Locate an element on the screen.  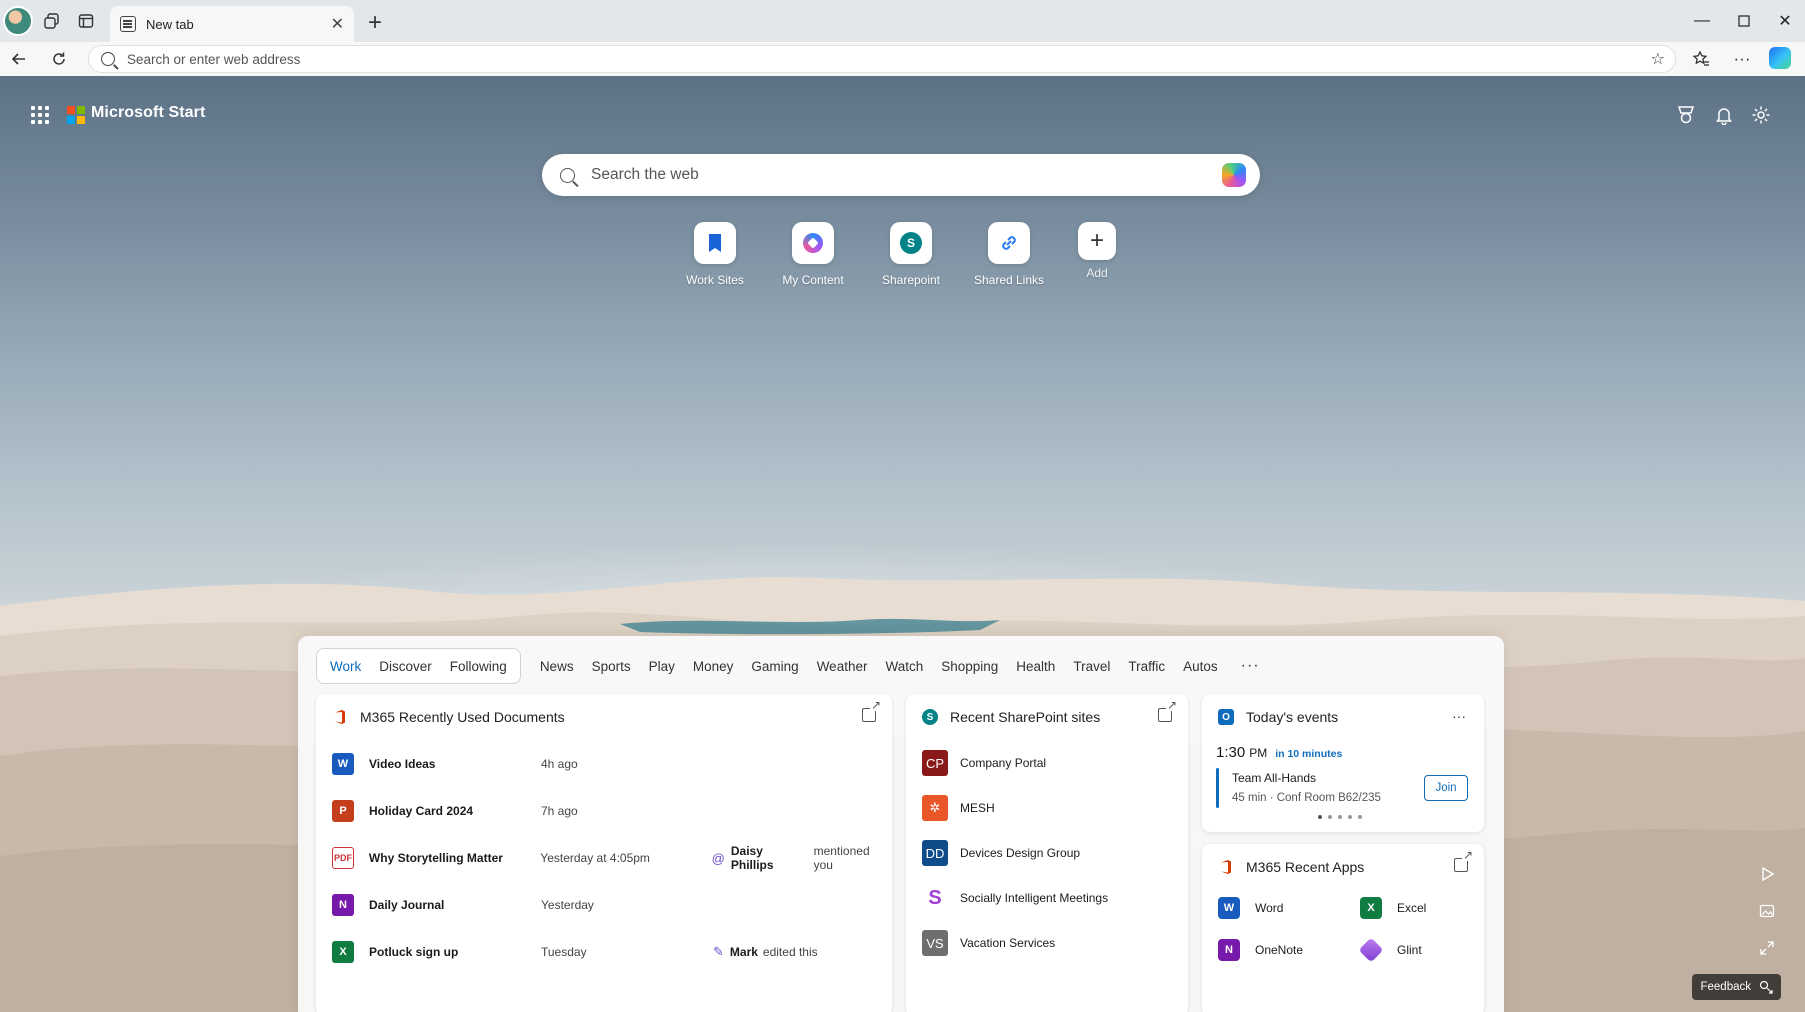
quick-link-add: + Add is located at coordinates (1097, 251).